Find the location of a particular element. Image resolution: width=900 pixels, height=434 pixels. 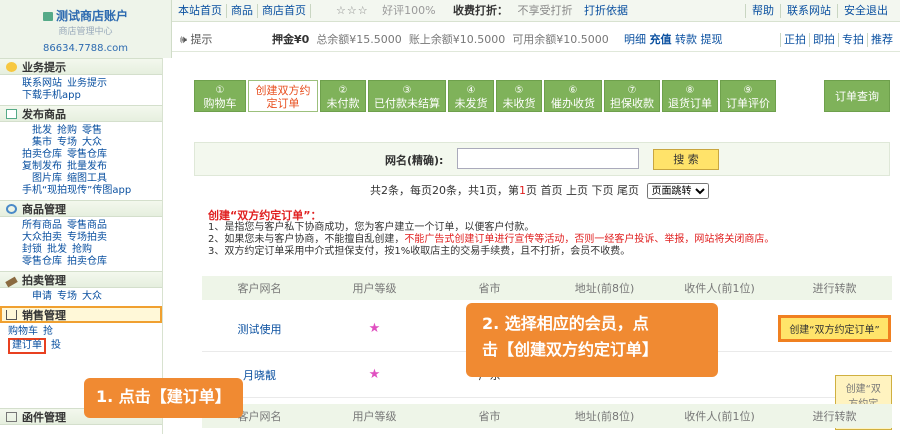

balance-book: 账上余额¥10.5000 is located at coordinates (457, 39).